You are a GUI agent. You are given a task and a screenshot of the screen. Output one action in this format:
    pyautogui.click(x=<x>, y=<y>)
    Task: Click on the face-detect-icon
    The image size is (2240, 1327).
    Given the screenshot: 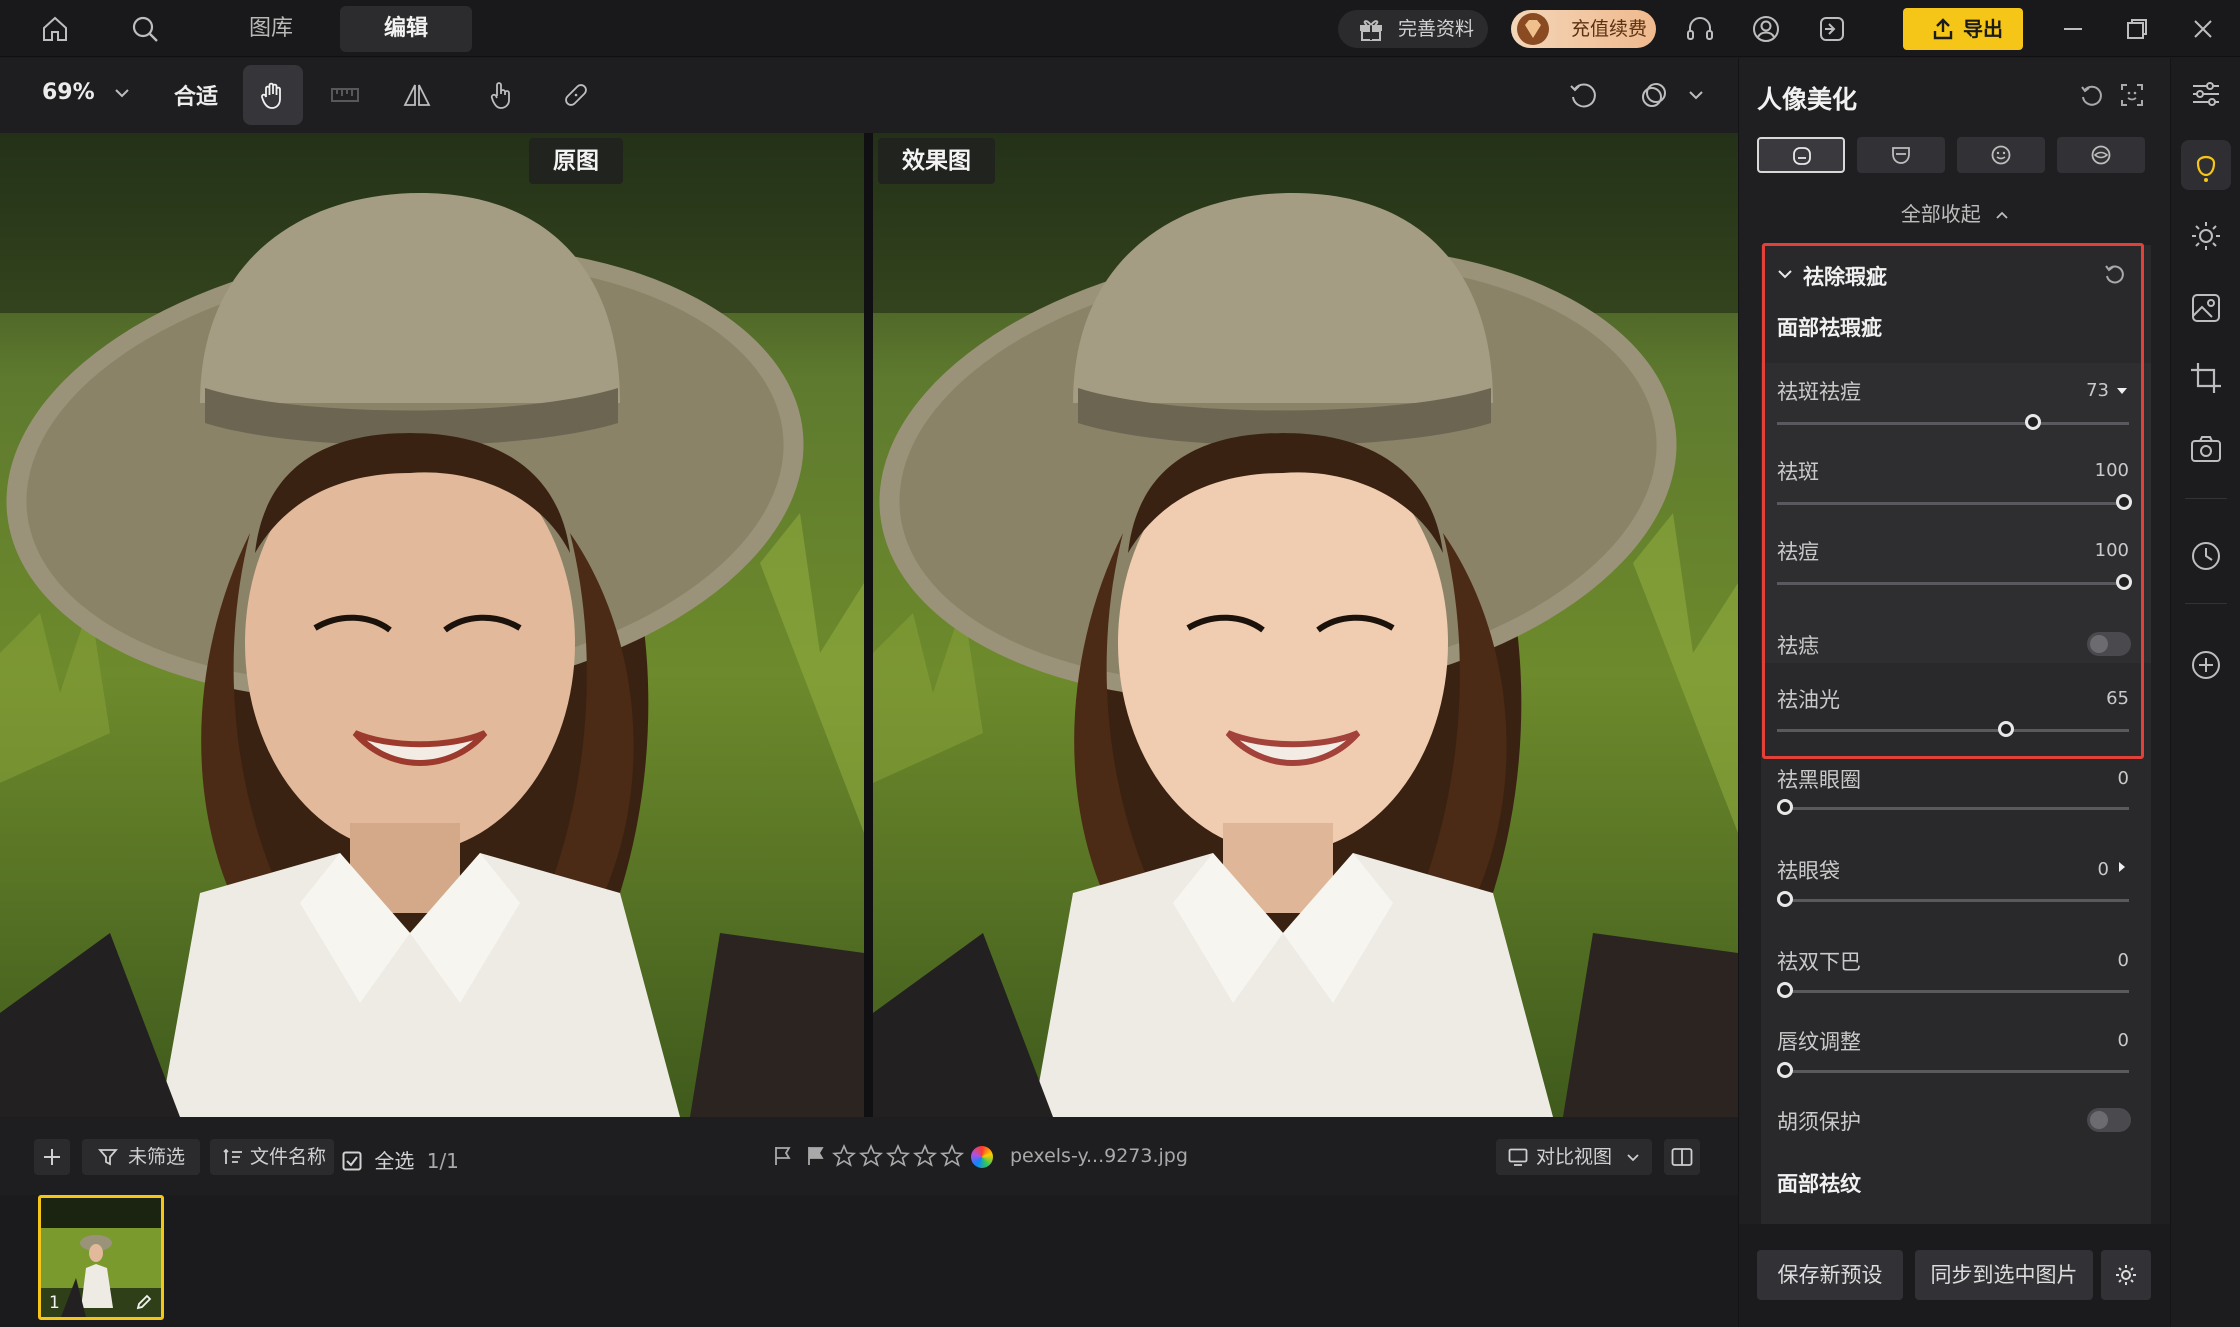 What is the action you would take?
    pyautogui.click(x=2132, y=95)
    